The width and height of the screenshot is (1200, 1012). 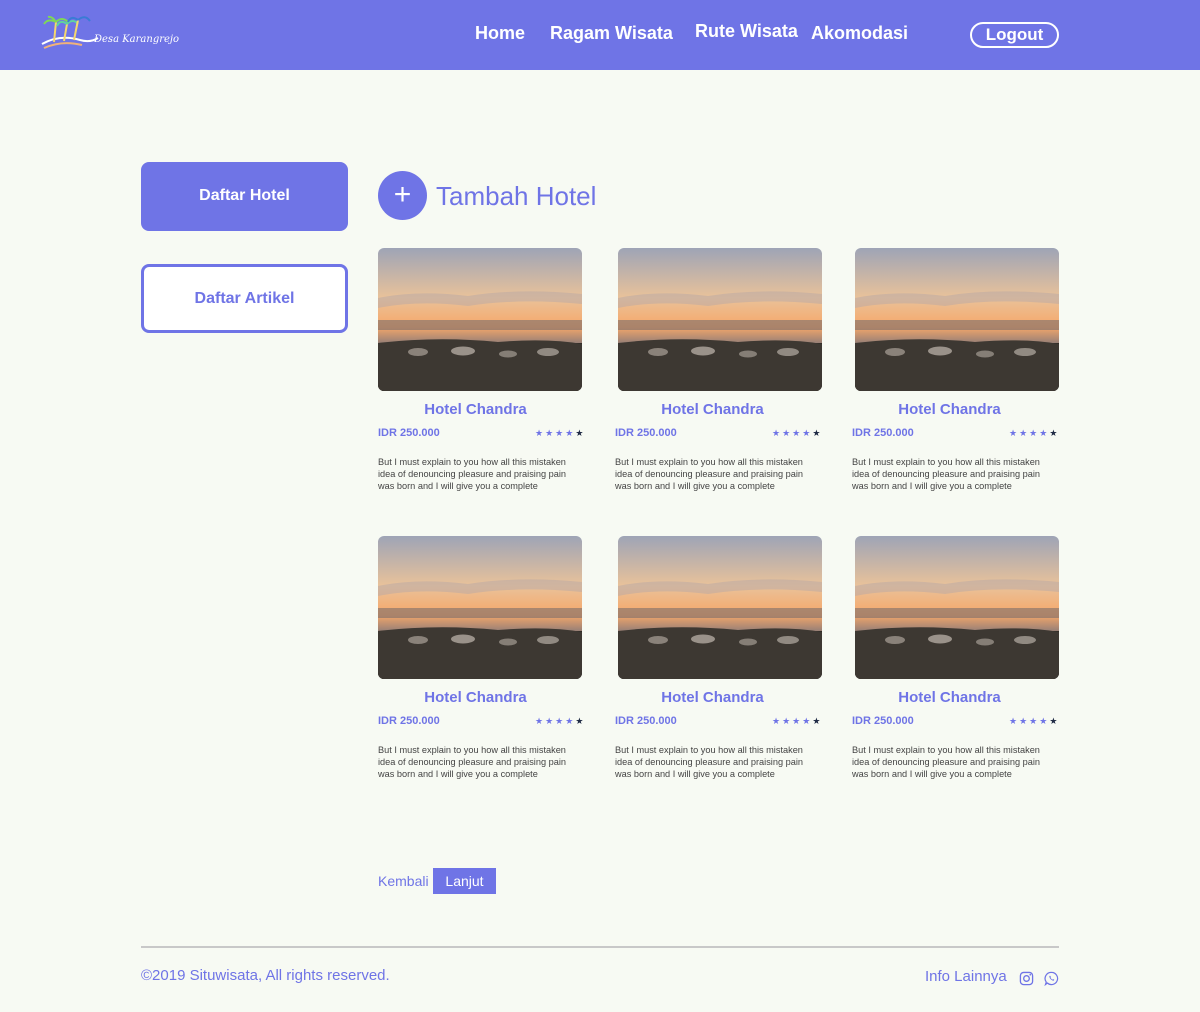 What do you see at coordinates (600, 947) in the screenshot?
I see `footer-divider` at bounding box center [600, 947].